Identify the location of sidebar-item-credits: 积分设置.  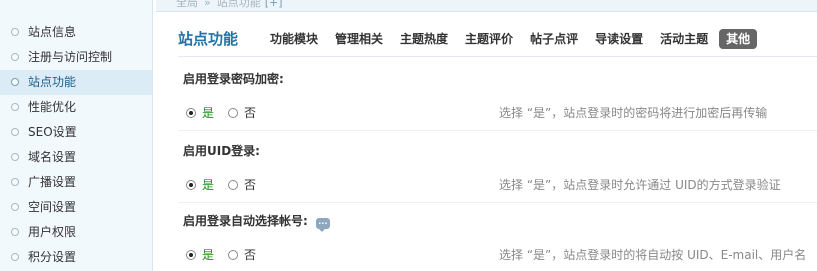
(76, 257).